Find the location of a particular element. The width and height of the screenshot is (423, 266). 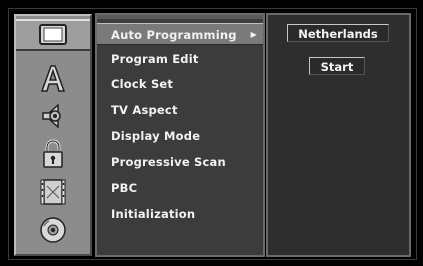

menu-item-label: Initialization is located at coordinates (153, 214).